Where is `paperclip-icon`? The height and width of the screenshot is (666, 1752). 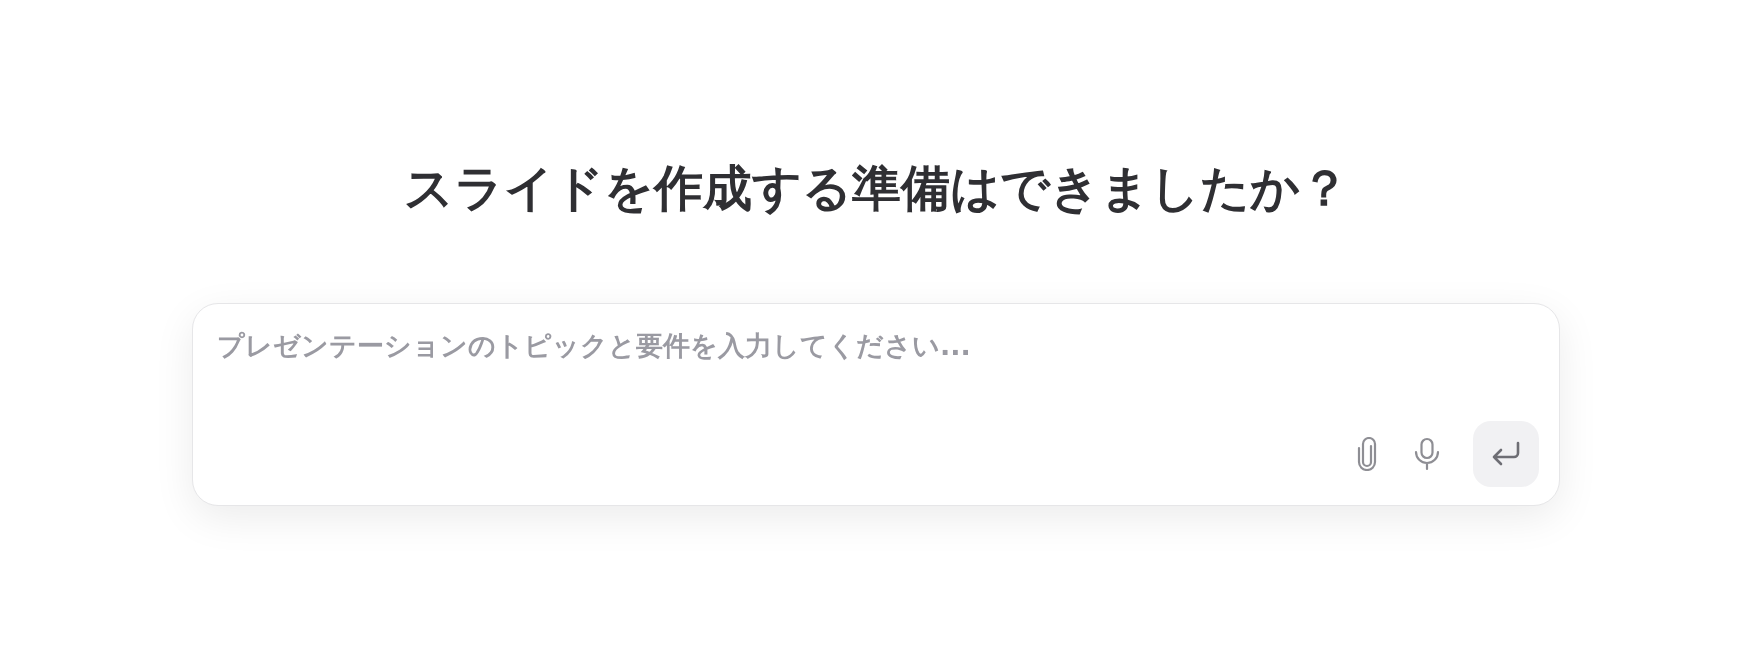
paperclip-icon is located at coordinates (1367, 453).